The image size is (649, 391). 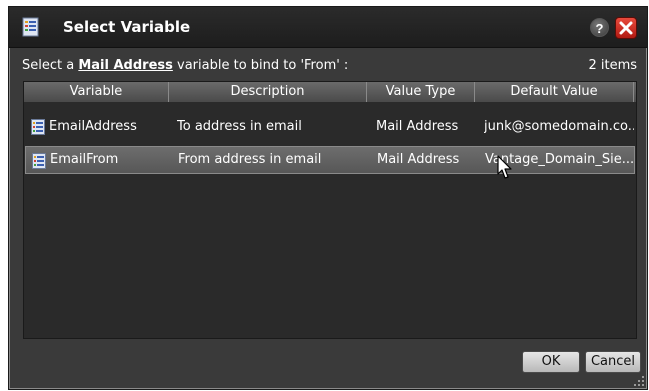 What do you see at coordinates (31, 27) in the screenshot?
I see `variable-list-icon` at bounding box center [31, 27].